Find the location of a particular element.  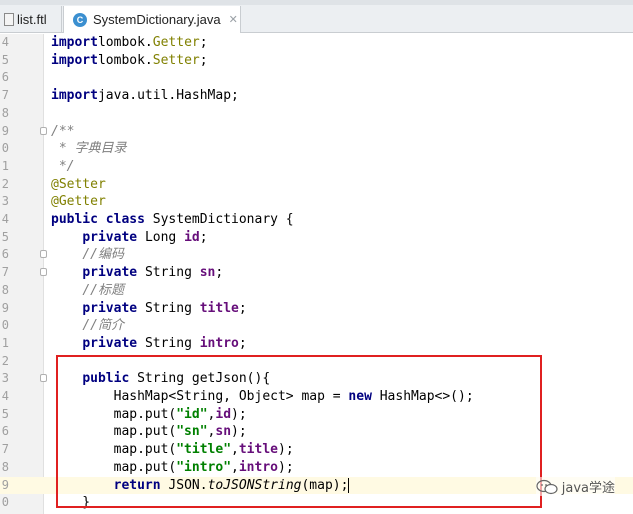

tab-label: SystemDictionary.java is located at coordinates (157, 19).